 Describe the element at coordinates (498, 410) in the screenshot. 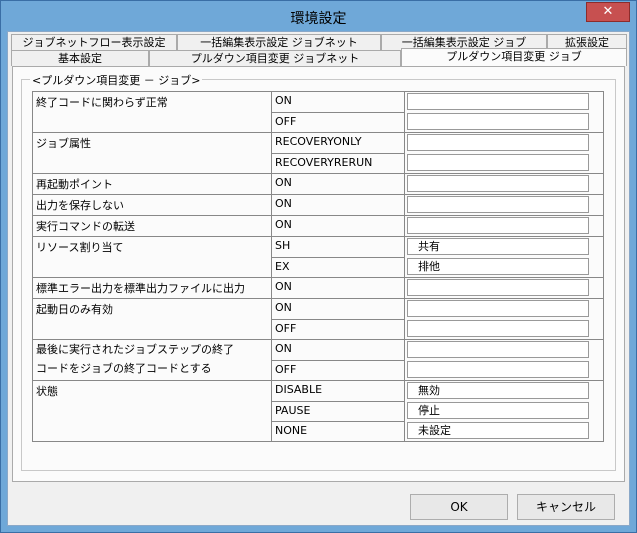

I see `setting-field: 停止` at that location.